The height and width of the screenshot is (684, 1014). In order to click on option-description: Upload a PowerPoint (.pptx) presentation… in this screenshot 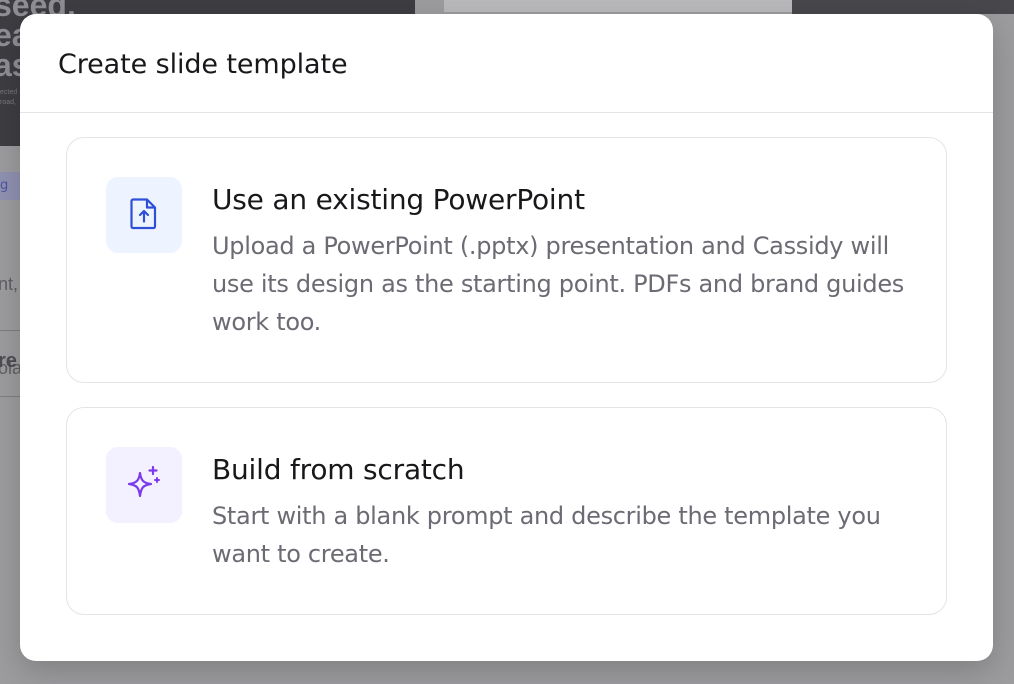, I will do `click(558, 284)`.